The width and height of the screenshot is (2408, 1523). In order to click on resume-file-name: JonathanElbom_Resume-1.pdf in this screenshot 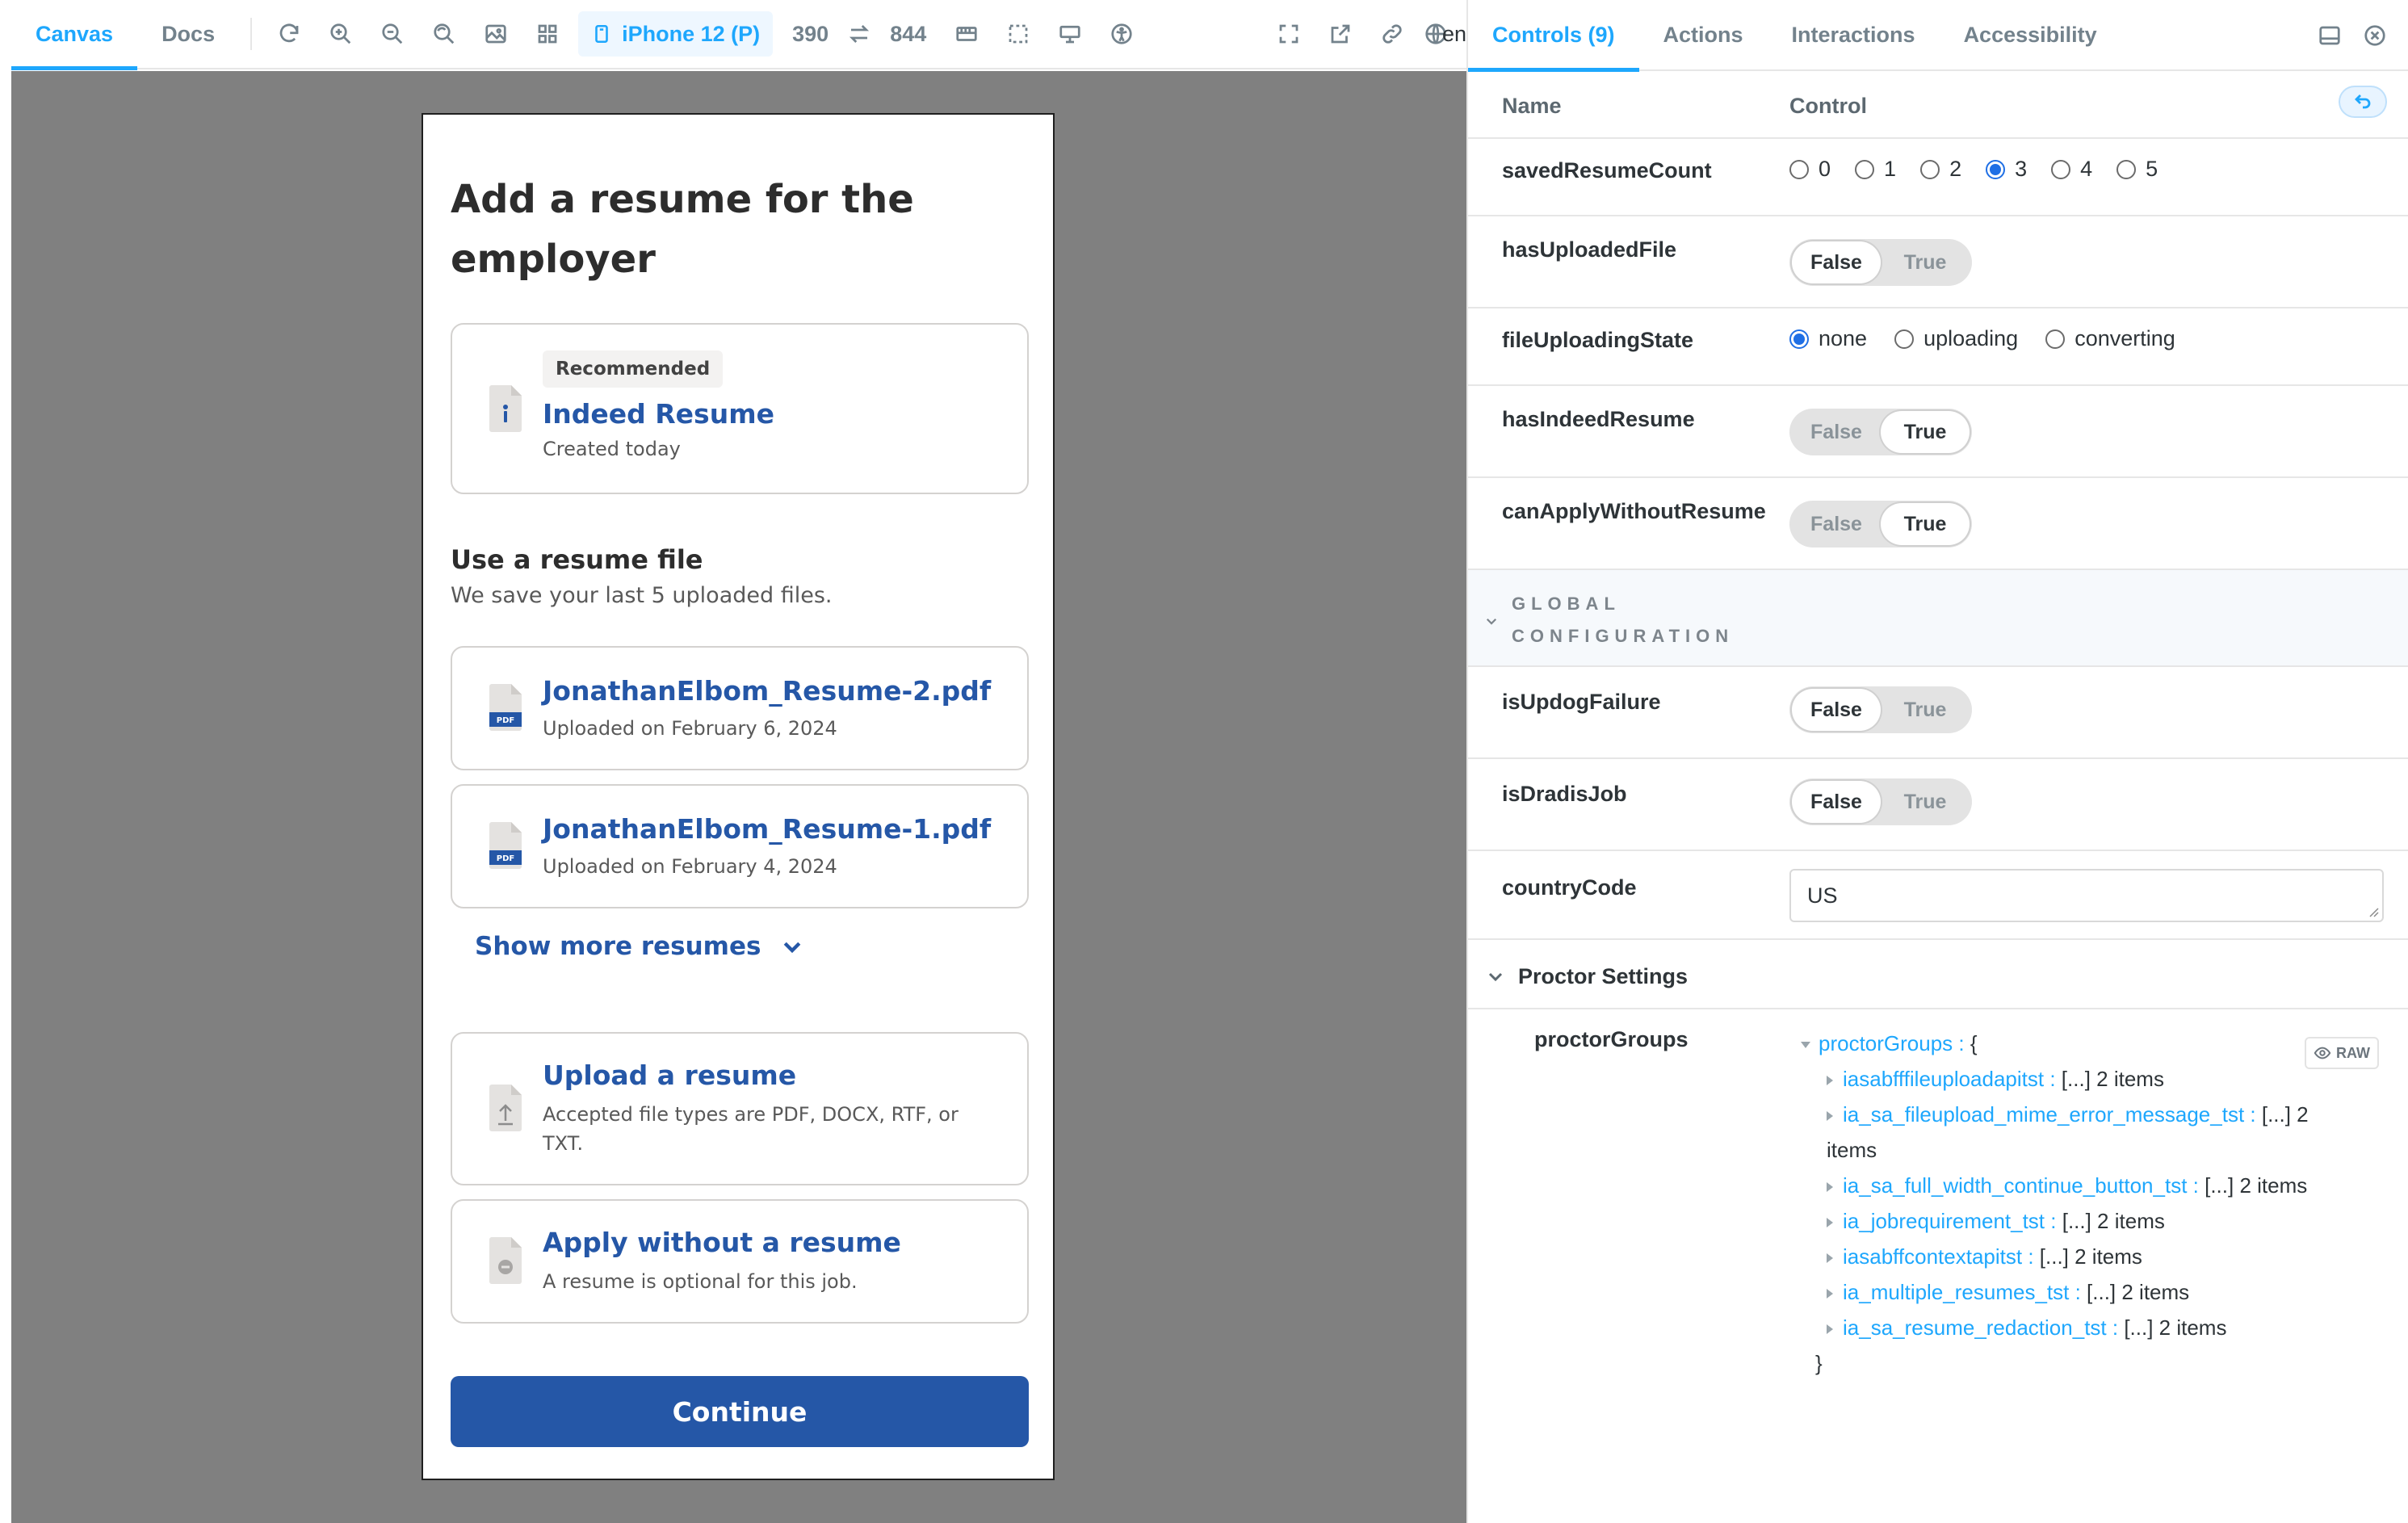, I will do `click(767, 829)`.